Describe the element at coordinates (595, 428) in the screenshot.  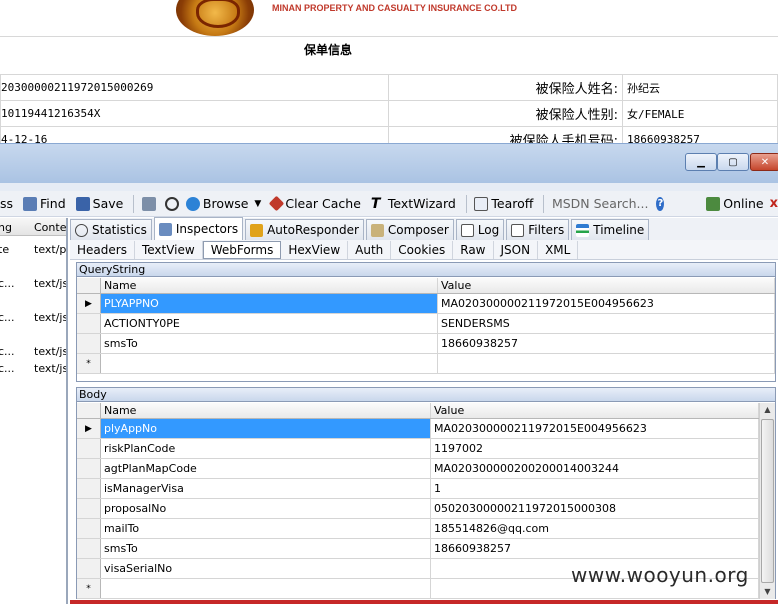
I see `field-value-cell: MA020300000211972015E004956623` at that location.